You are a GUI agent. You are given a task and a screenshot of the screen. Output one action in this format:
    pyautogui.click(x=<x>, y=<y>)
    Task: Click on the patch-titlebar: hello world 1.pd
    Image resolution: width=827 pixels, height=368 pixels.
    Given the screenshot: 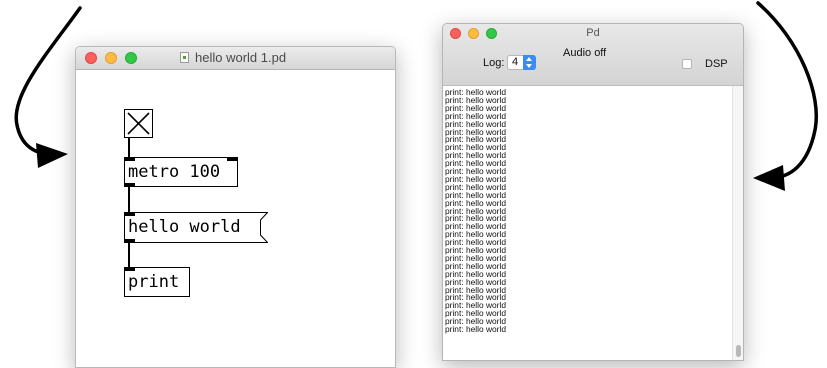 What is the action you would take?
    pyautogui.click(x=235, y=58)
    